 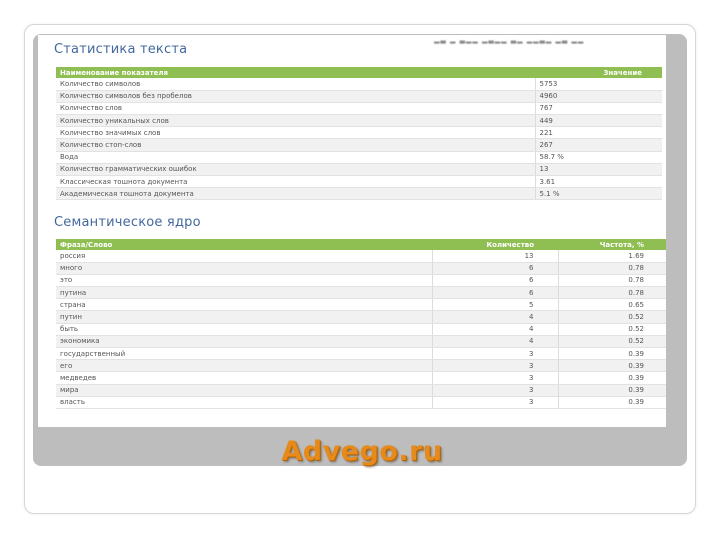 What do you see at coordinates (295, 133) in the screenshot?
I see `table-cell: Количество значимых слов` at bounding box center [295, 133].